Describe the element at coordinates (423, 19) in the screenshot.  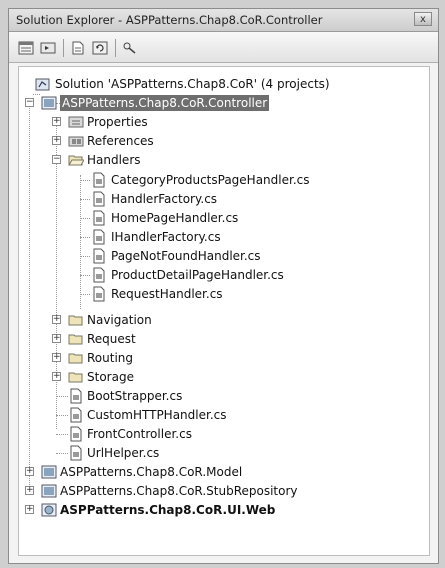
I see `close-button: x` at that location.